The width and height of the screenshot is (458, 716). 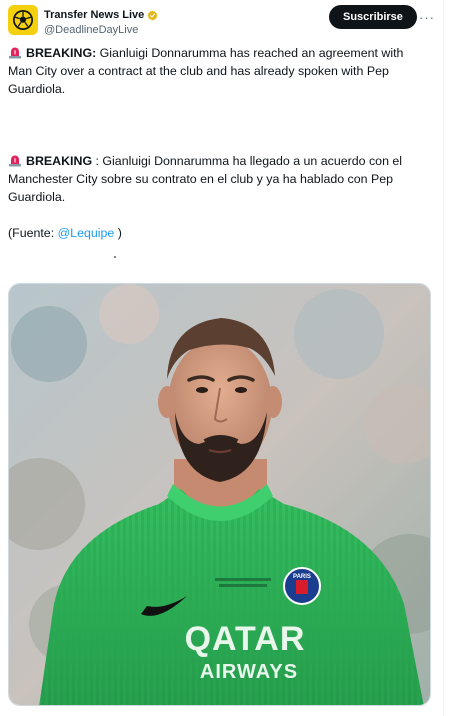 I want to click on verified-badge-icon, so click(x=152, y=15).